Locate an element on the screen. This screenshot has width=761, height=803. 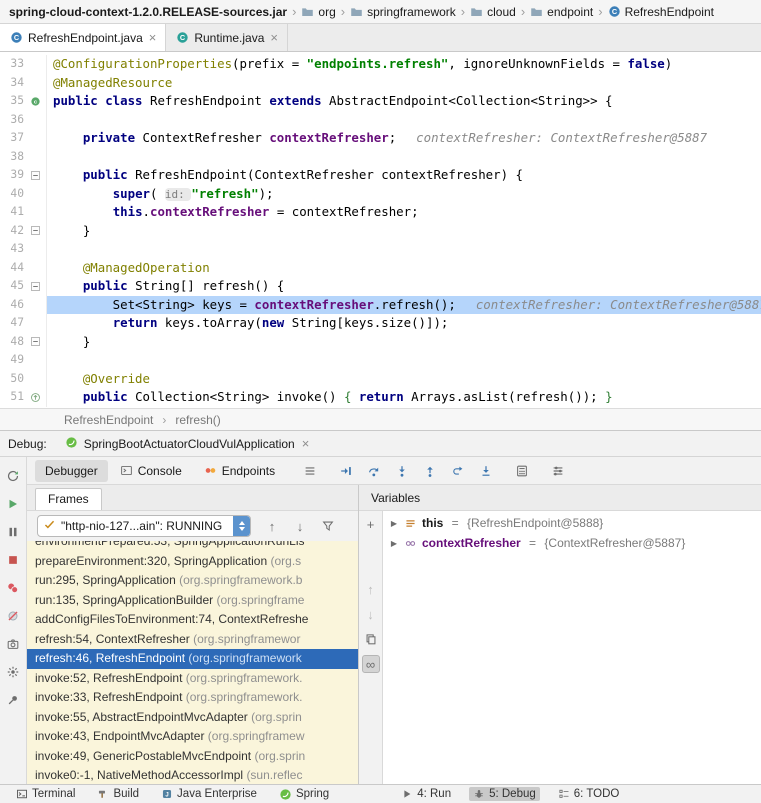
editor-gutter: 48 is located at coordinates (23, 341).